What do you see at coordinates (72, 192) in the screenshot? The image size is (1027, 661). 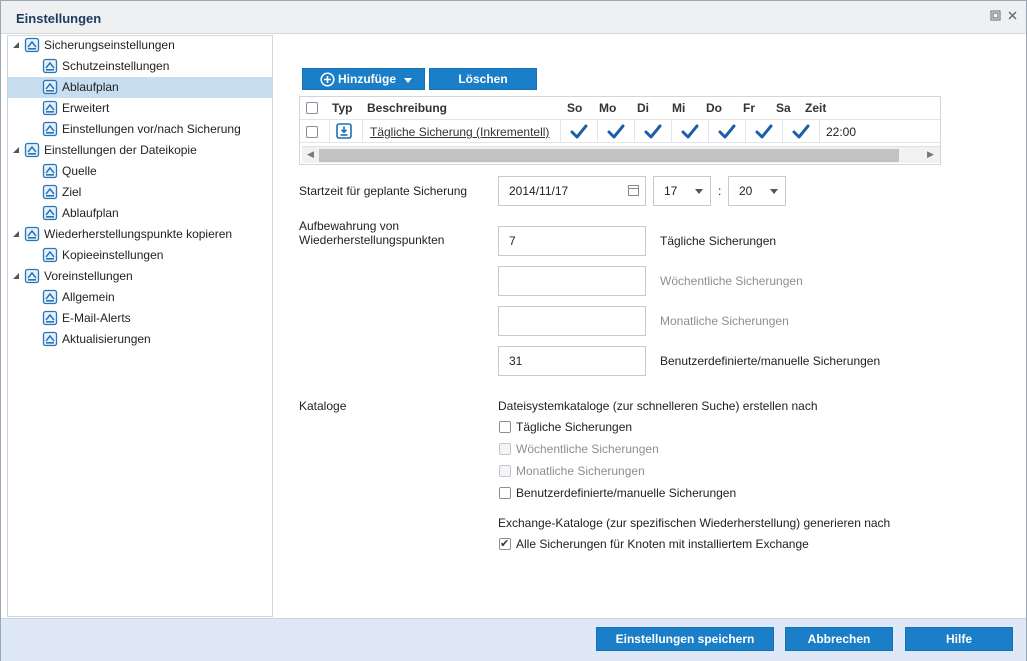 I see `tree-item-label: Ziel` at bounding box center [72, 192].